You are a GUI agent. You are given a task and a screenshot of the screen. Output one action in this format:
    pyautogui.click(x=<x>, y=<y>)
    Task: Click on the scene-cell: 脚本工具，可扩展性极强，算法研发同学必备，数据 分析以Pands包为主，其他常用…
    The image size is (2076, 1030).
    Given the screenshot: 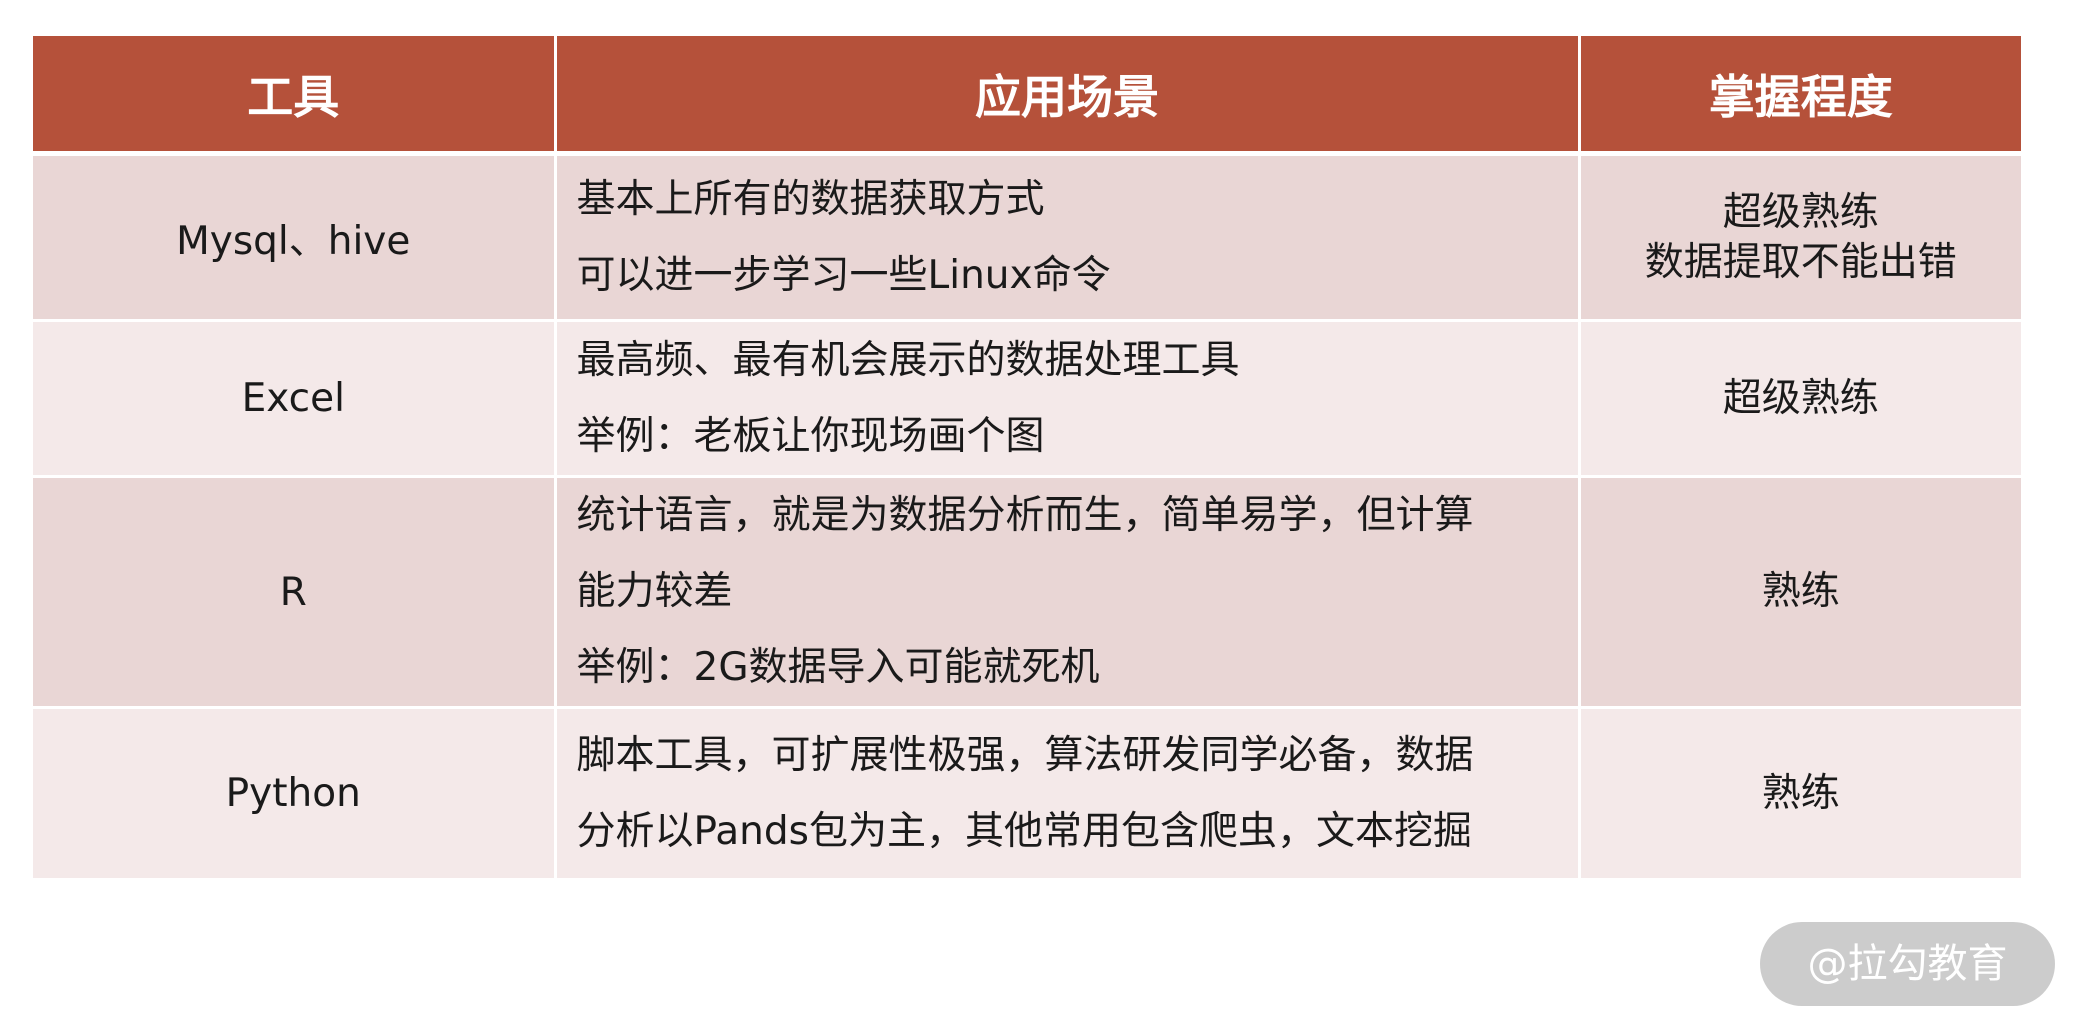 What is the action you would take?
    pyautogui.click(x=1068, y=794)
    